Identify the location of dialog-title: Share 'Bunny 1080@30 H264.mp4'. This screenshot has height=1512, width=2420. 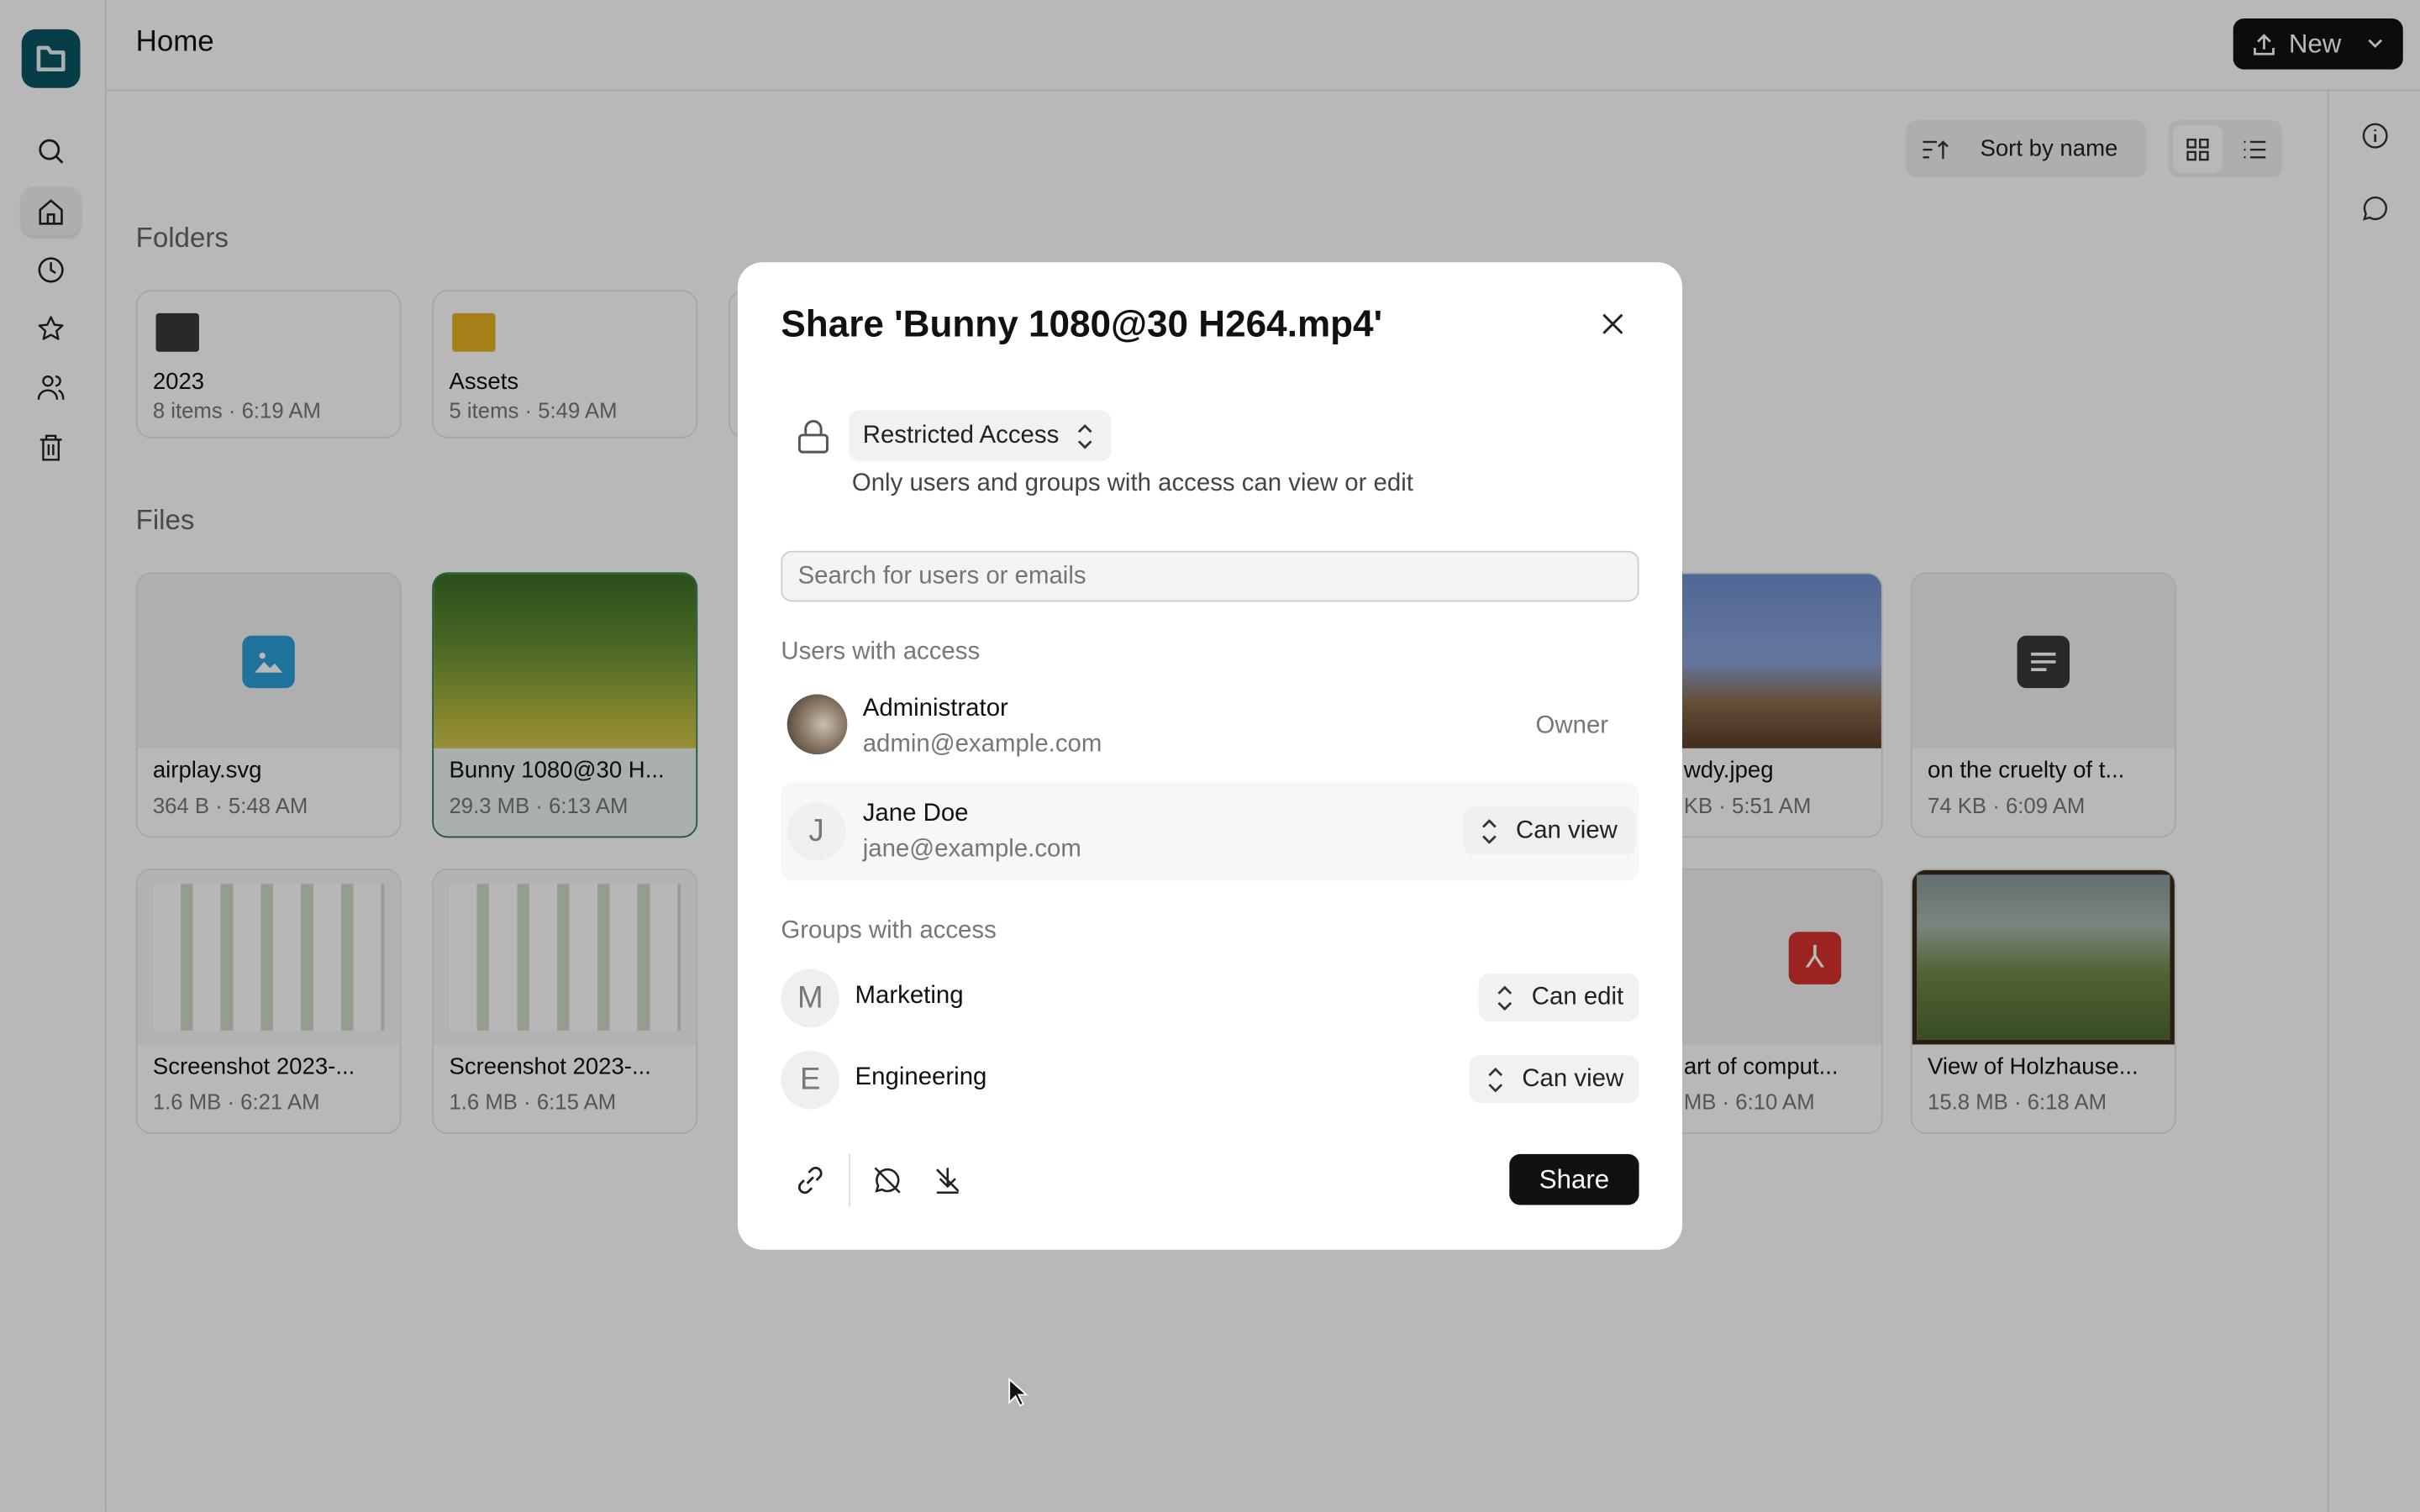
(1082, 324).